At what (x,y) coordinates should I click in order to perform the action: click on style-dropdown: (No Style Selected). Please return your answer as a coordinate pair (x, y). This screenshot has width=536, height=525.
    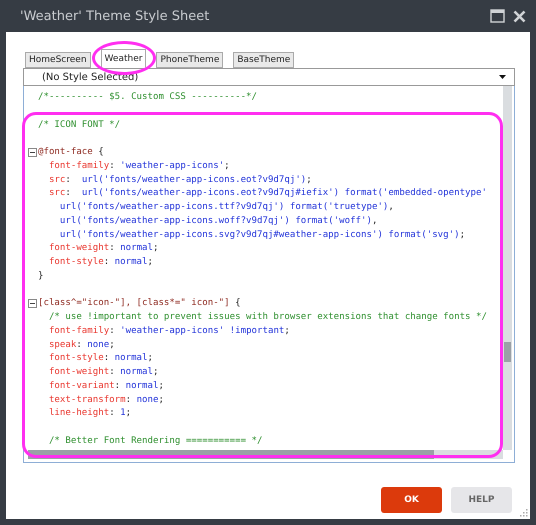
    Looking at the image, I should click on (269, 77).